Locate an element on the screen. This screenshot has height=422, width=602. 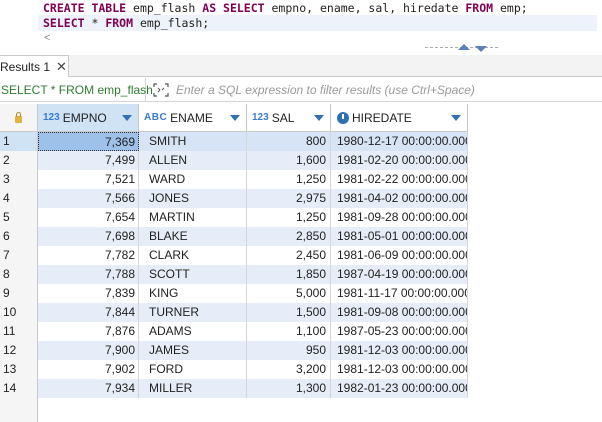
cell-sal: 1,300 is located at coordinates (289, 388).